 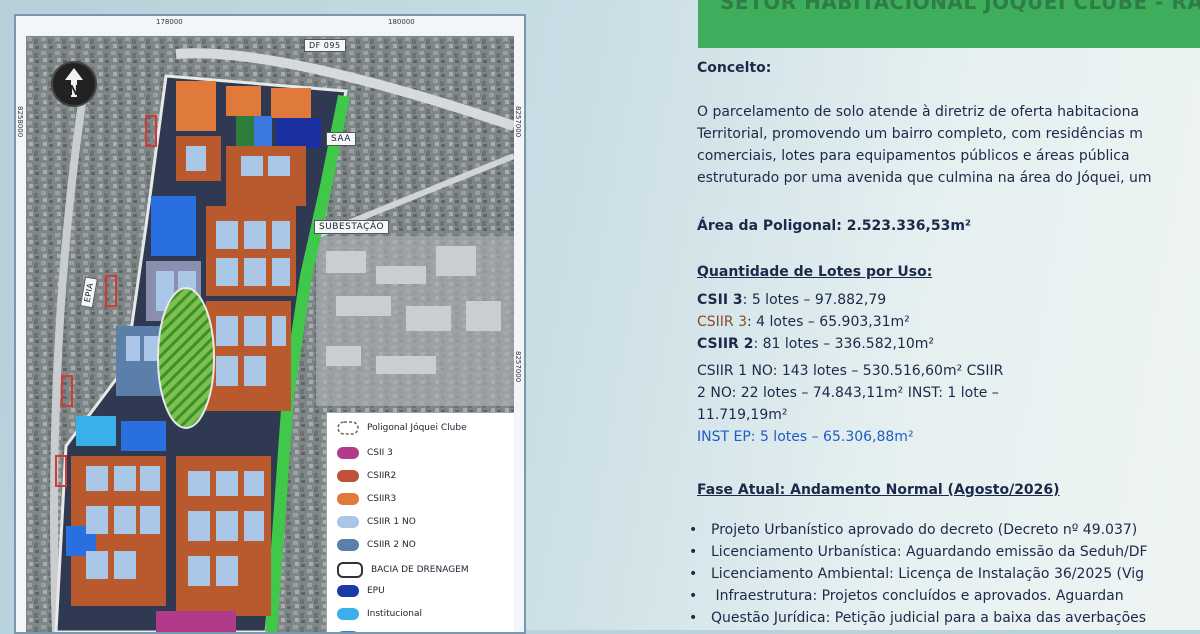 What do you see at coordinates (382, 499) in the screenshot?
I see `legend-label: CSIIR3` at bounding box center [382, 499].